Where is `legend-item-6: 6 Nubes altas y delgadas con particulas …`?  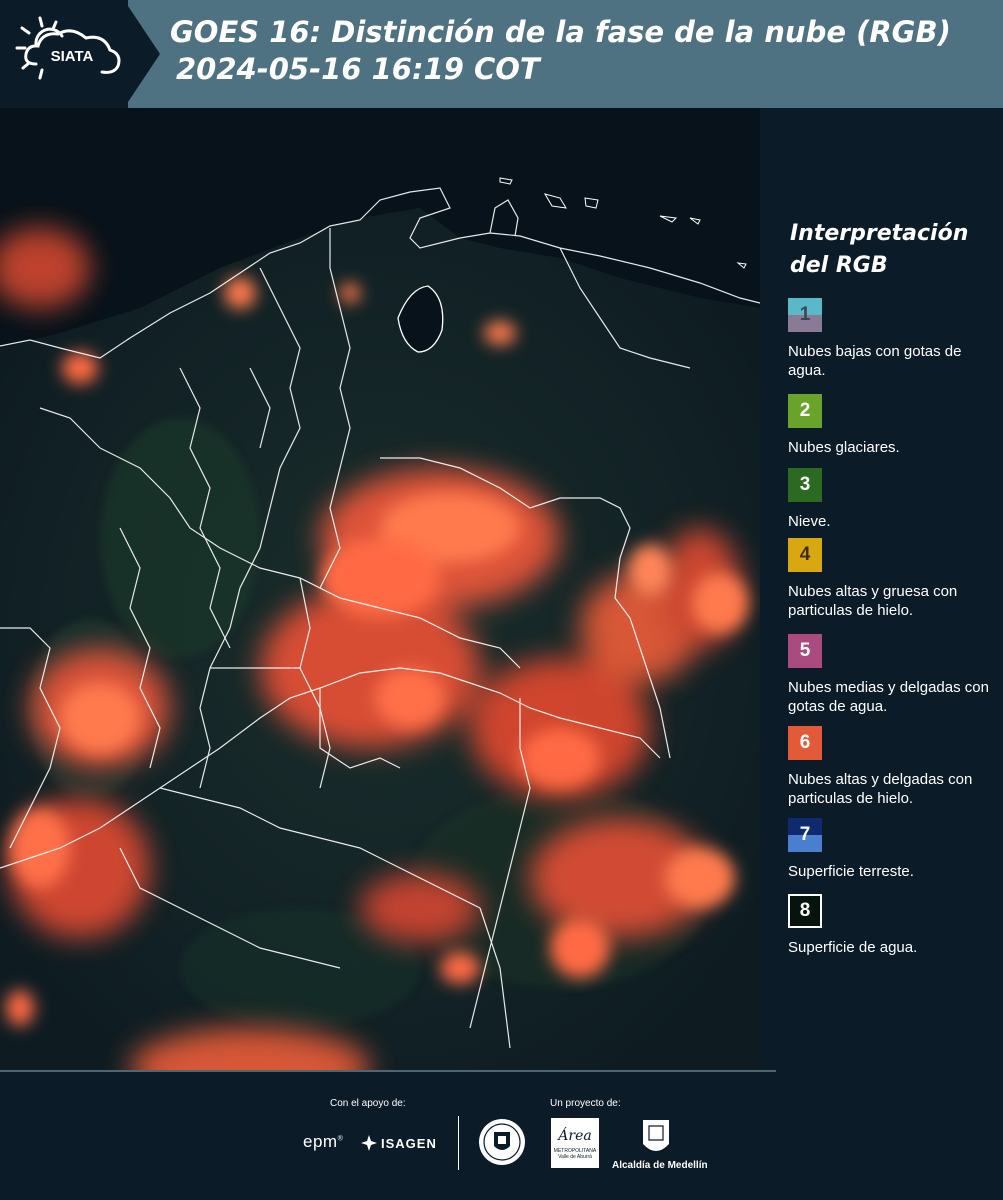
legend-item-6: 6 Nubes altas y delgadas con particulas … is located at coordinates (893, 767).